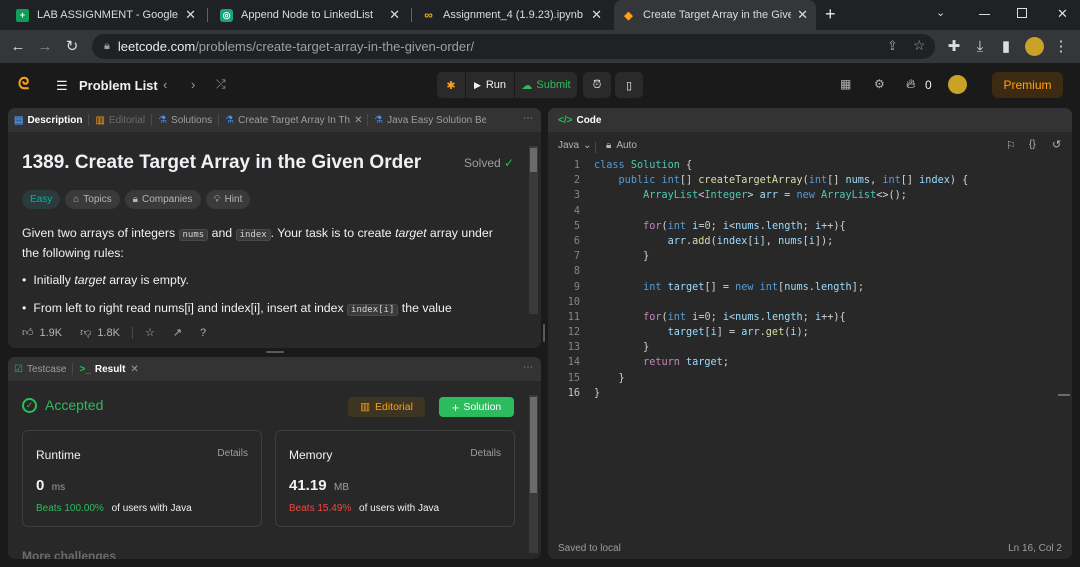 Image resolution: width=1080 pixels, height=567 pixels. Describe the element at coordinates (911, 84) in the screenshot. I see `fire-icon: 🔥︎` at that location.